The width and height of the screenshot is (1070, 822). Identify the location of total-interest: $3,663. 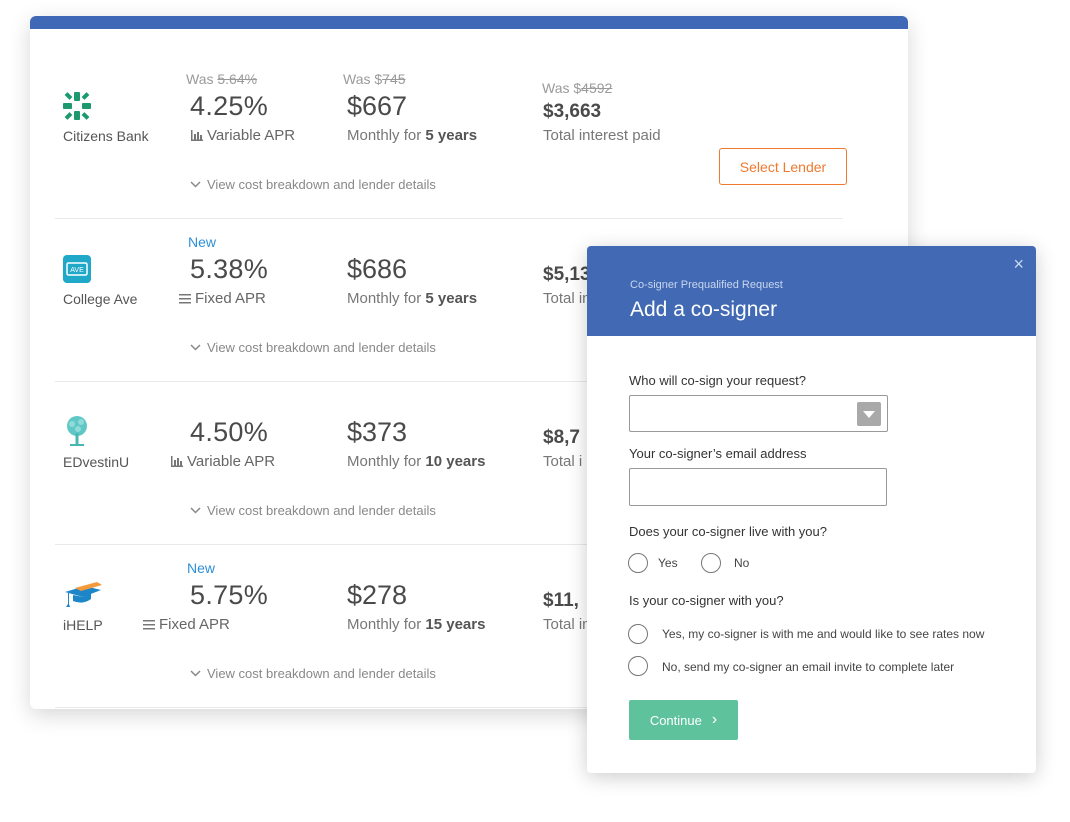
(572, 111).